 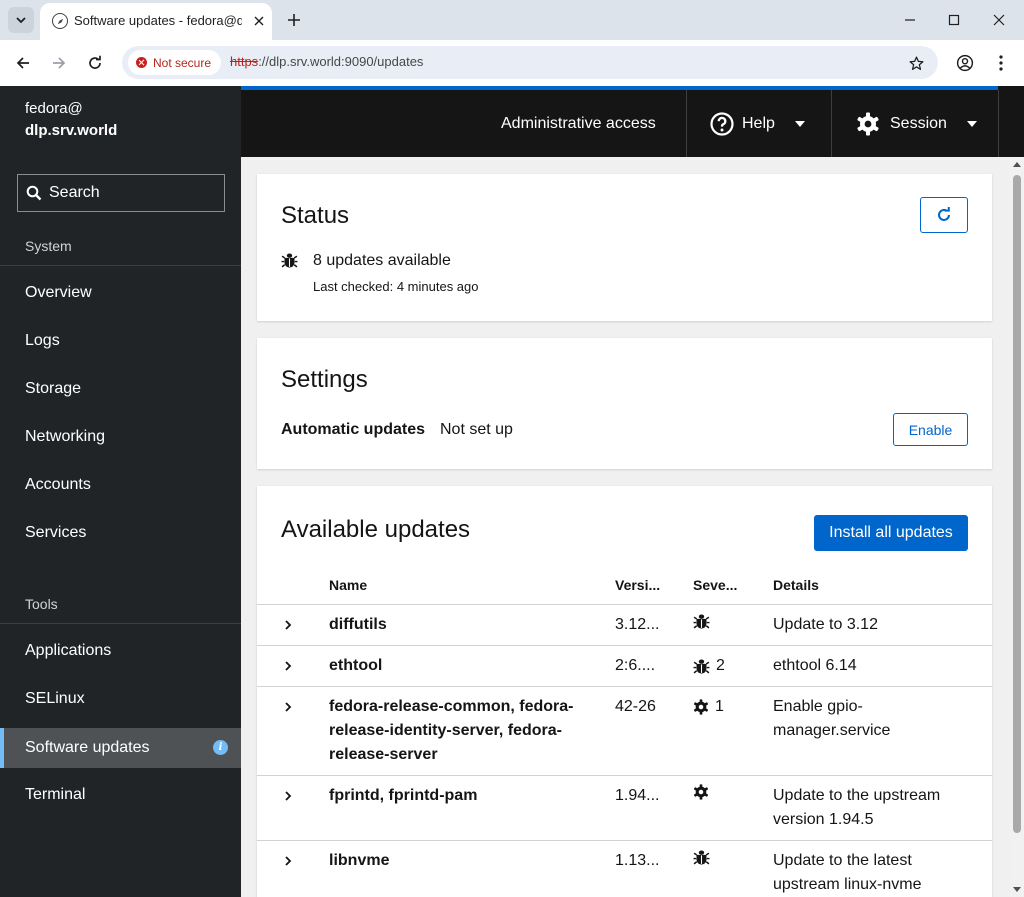 I want to click on maximize-icon, so click(x=954, y=20).